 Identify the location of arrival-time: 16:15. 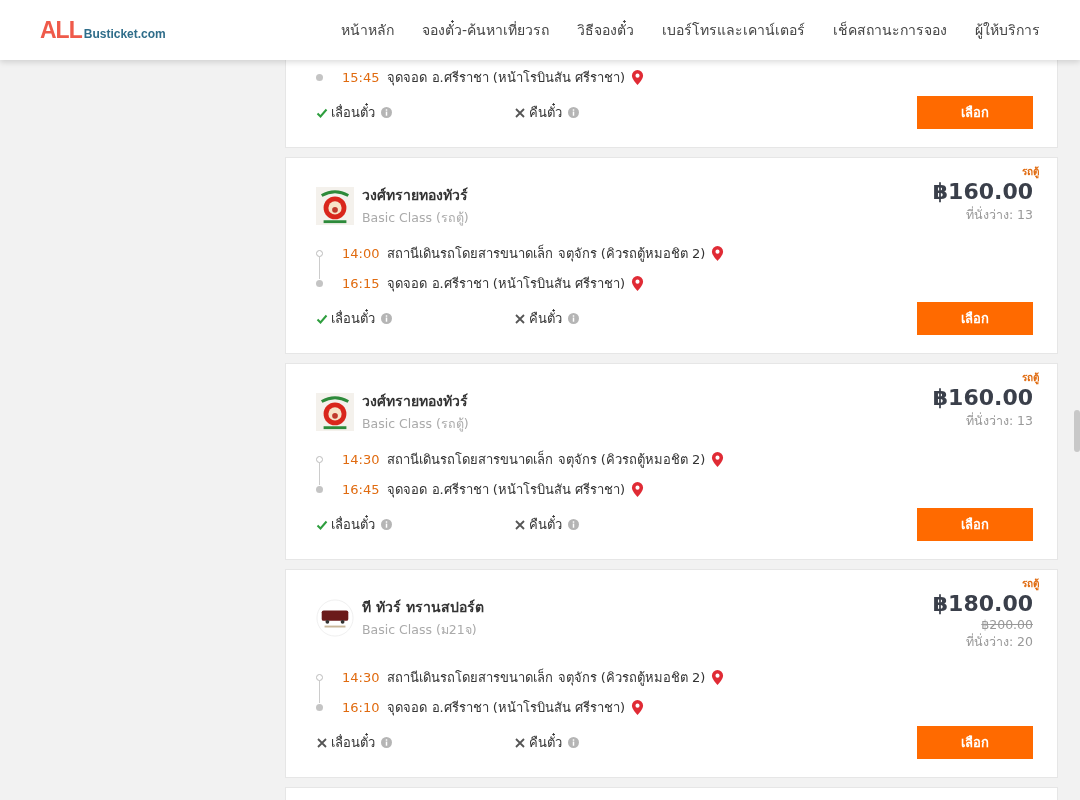
(361, 283).